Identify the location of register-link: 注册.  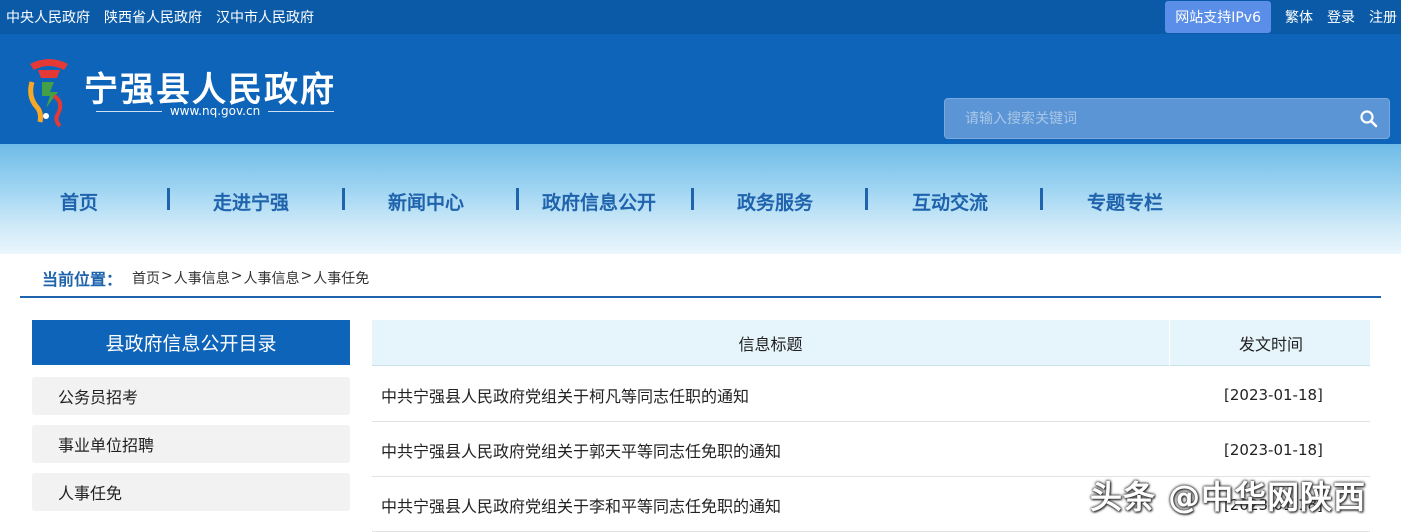
(1383, 17).